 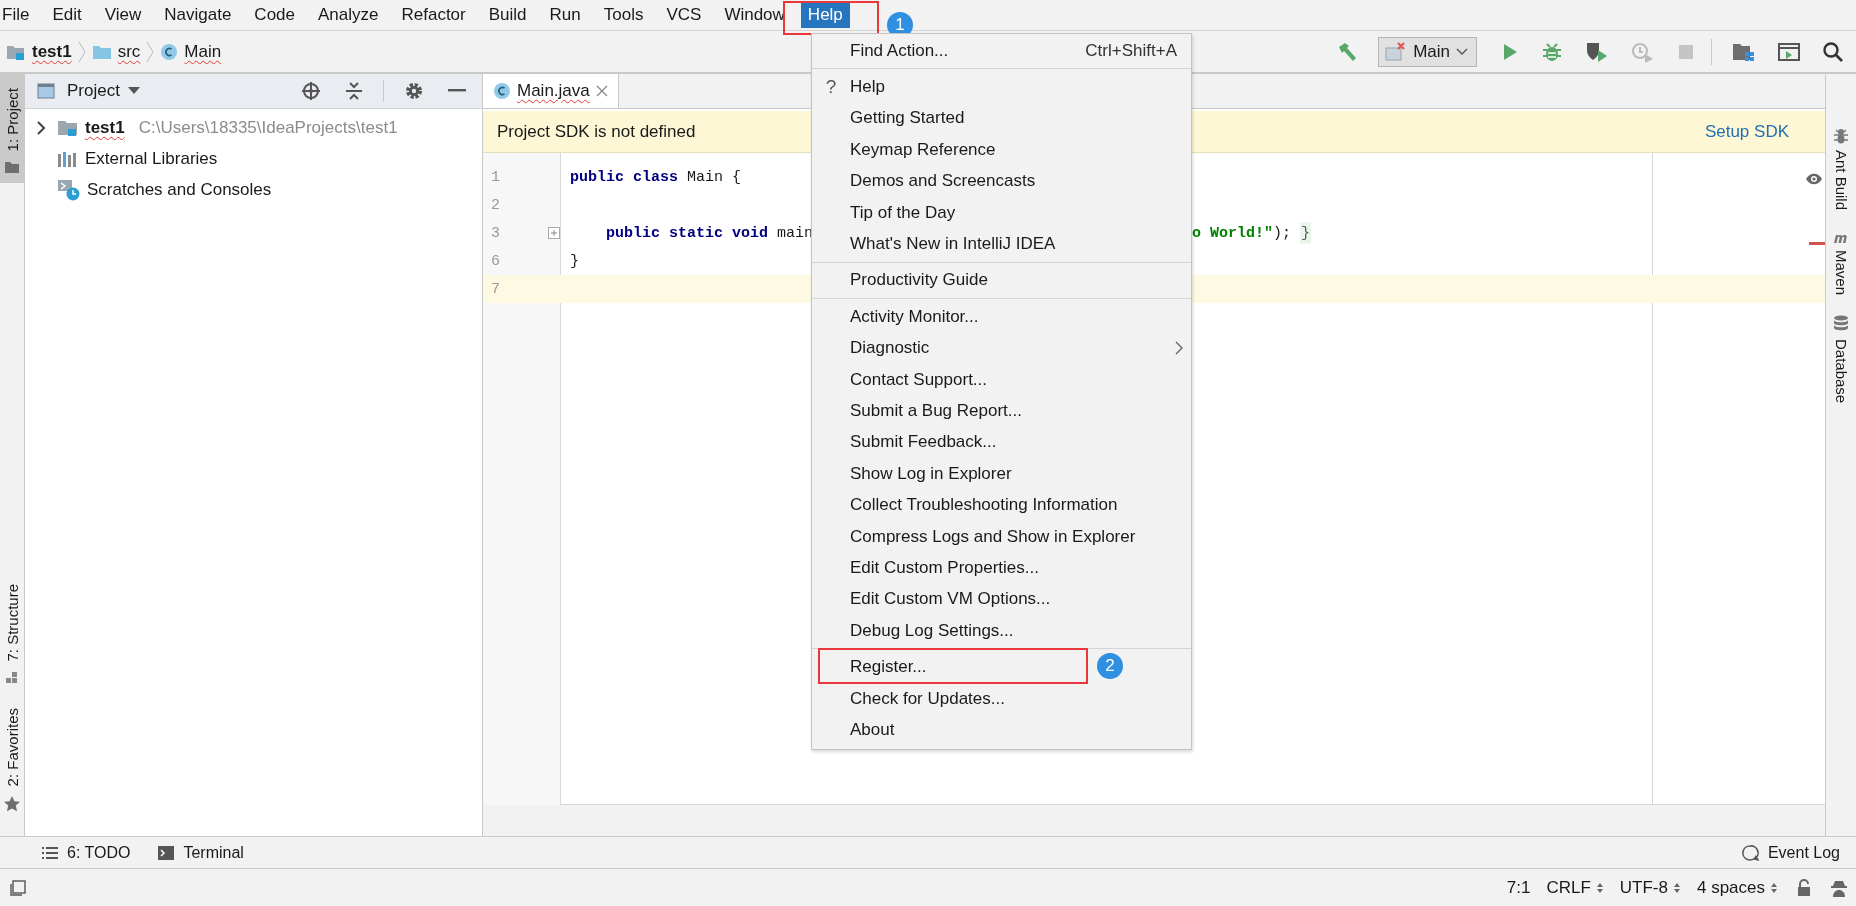 I want to click on run-configuration-dropdown: Main, so click(x=1427, y=51).